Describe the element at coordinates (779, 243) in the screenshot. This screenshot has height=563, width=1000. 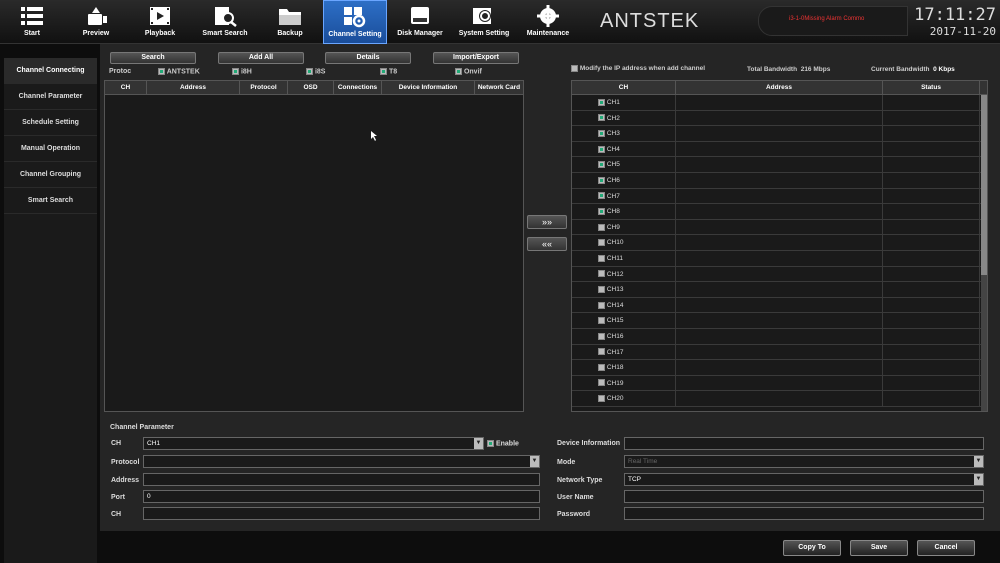
I see `channel-row: CH10` at that location.